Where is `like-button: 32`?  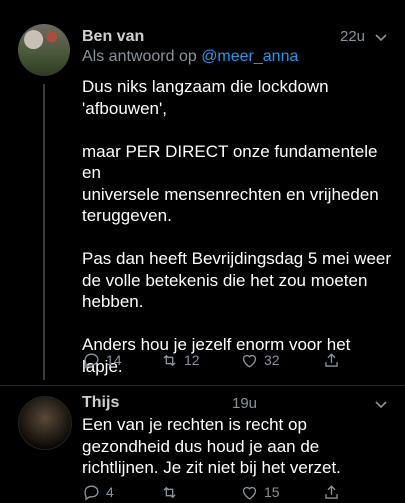
like-button: 32 is located at coordinates (260, 360).